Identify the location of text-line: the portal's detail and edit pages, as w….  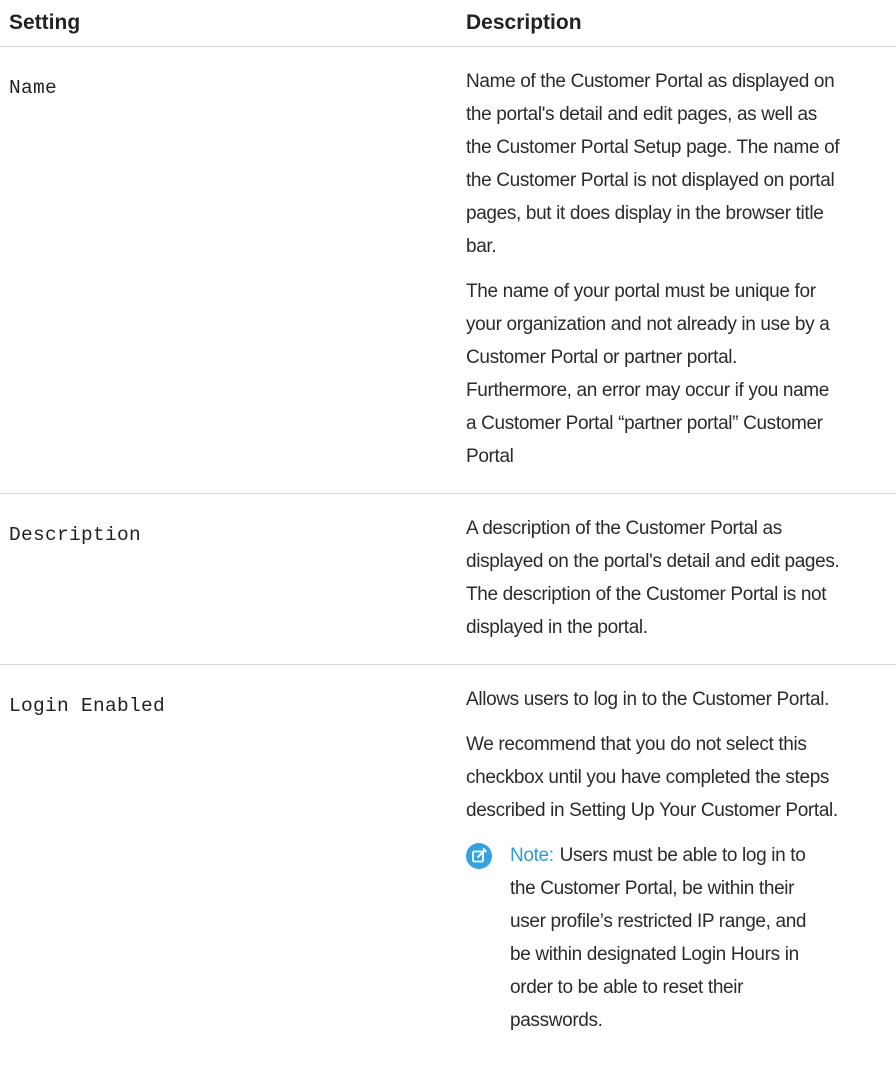
(641, 114).